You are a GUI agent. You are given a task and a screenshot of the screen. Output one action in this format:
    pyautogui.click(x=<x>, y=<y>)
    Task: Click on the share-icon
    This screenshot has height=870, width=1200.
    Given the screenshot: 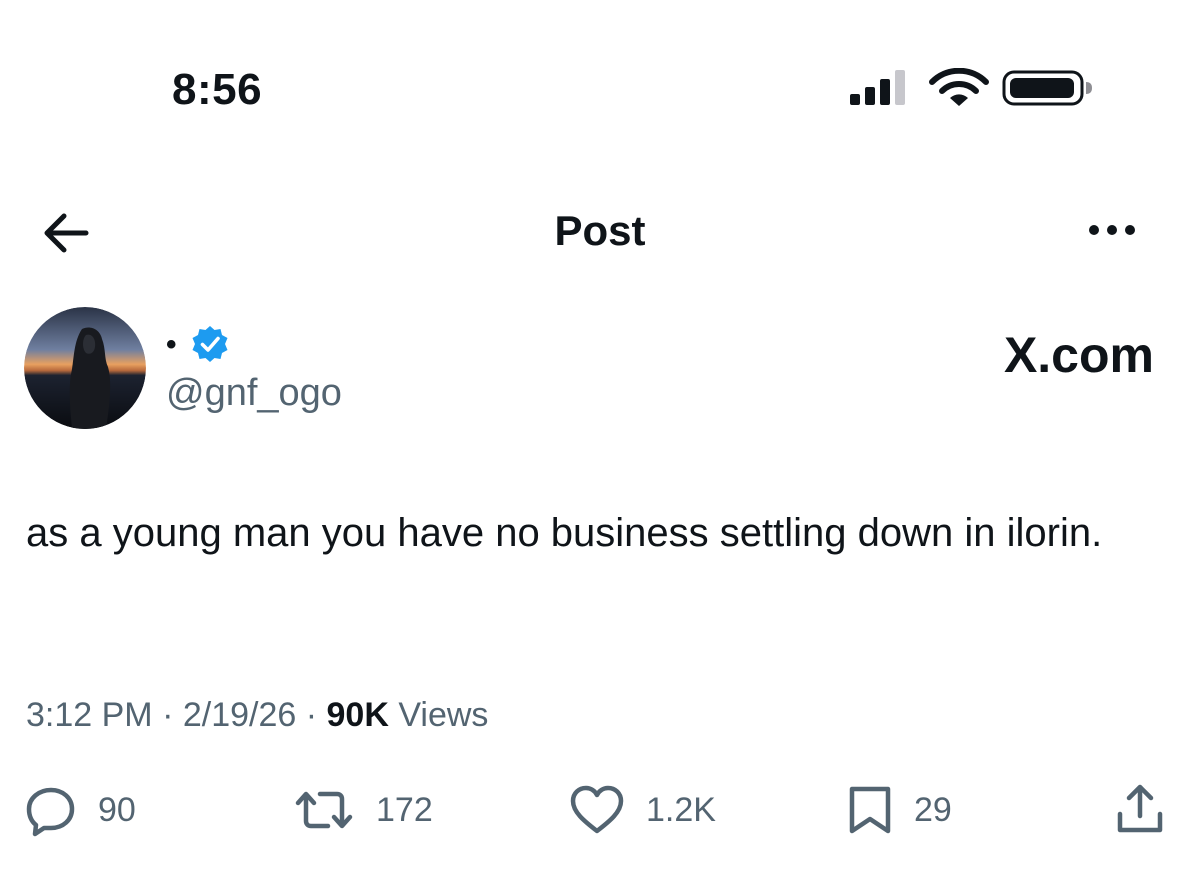 What is the action you would take?
    pyautogui.click(x=1140, y=808)
    